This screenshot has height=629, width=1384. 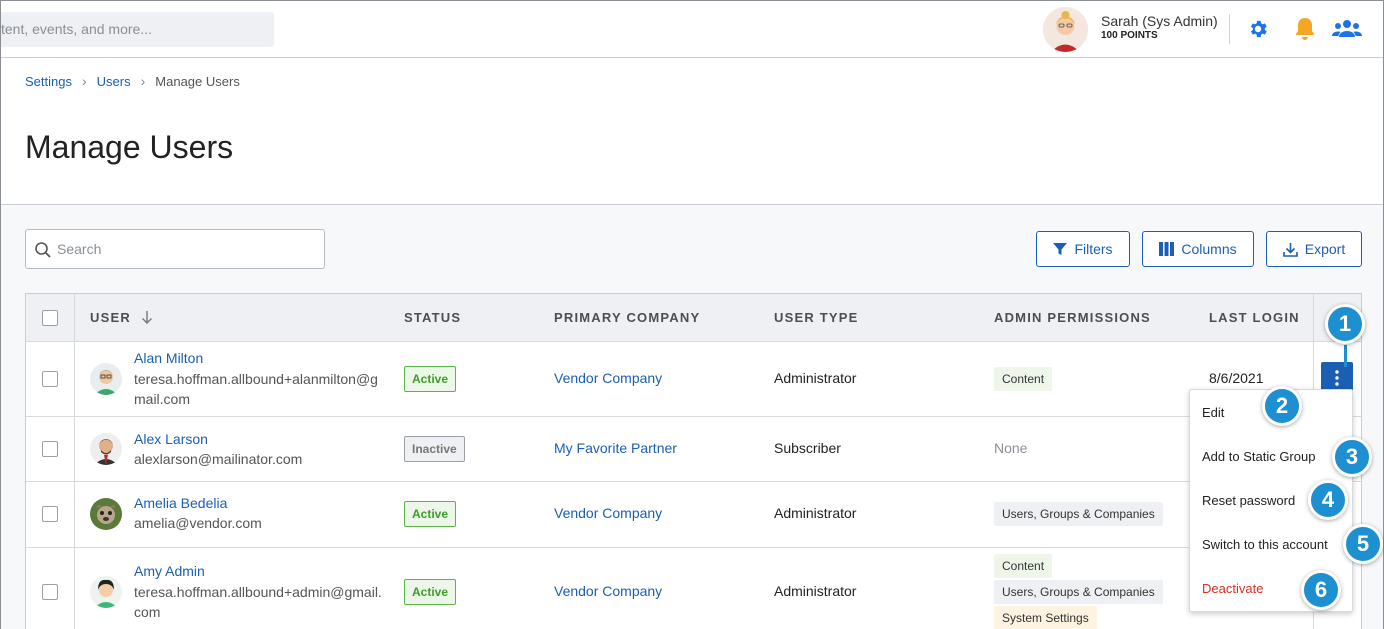 What do you see at coordinates (627, 317) in the screenshot?
I see `column-header-company: PRIMARY COMPANY` at bounding box center [627, 317].